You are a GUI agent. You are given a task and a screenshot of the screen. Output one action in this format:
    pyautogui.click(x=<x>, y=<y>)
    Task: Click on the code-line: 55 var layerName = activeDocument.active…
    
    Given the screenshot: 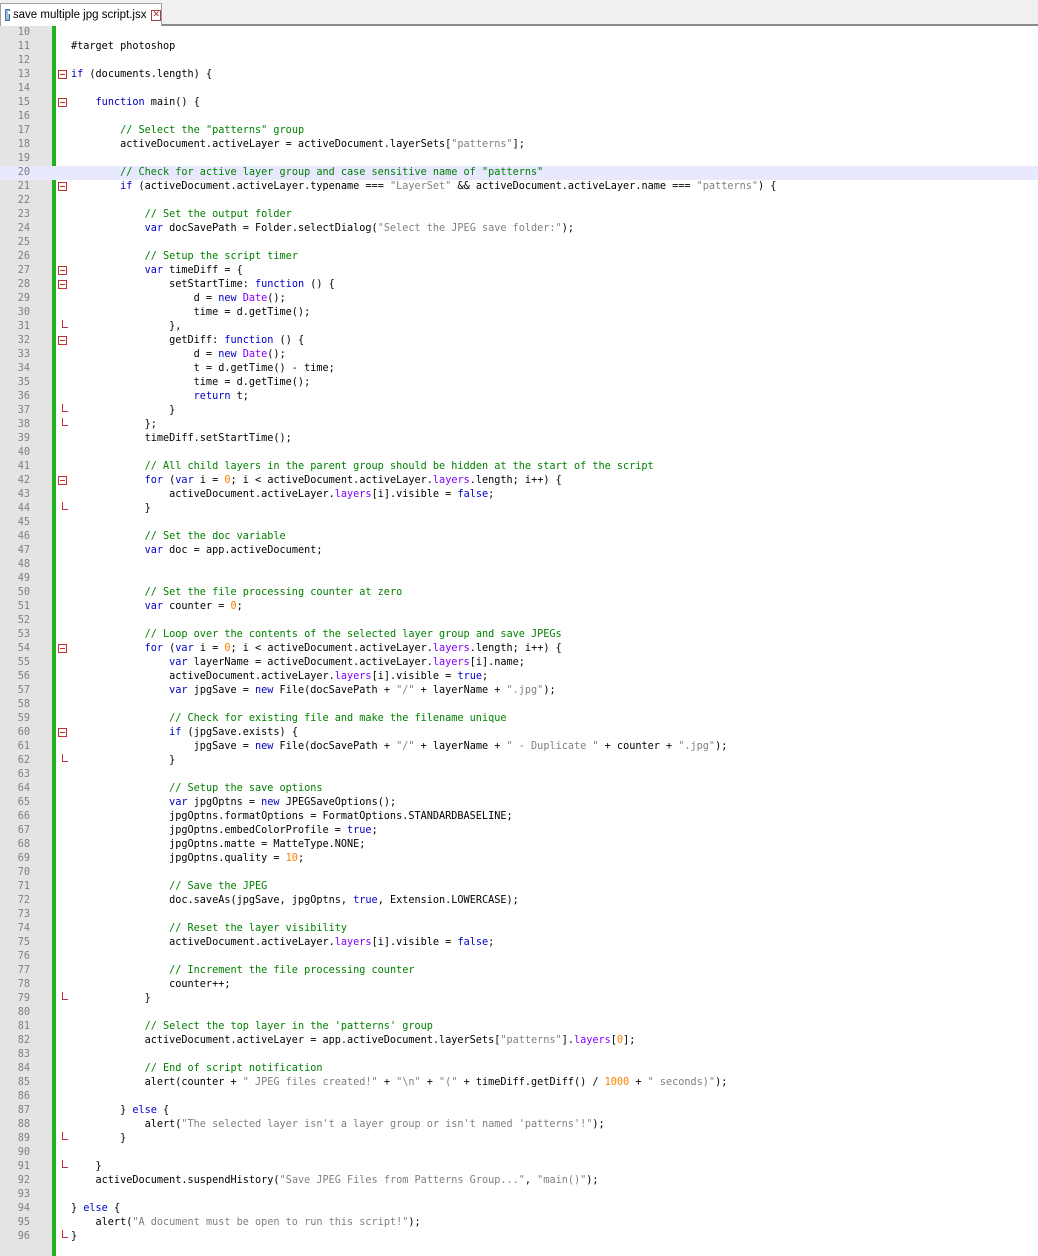 What is the action you would take?
    pyautogui.click(x=519, y=663)
    